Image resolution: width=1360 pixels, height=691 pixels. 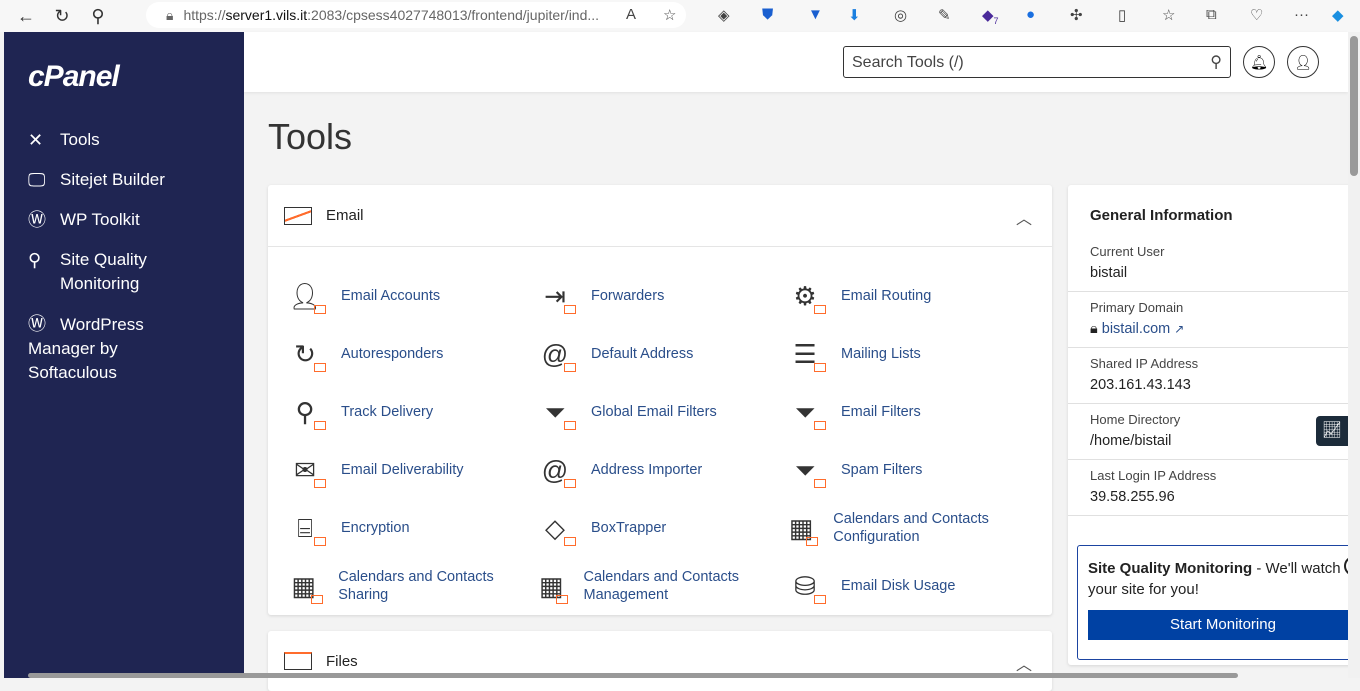 I want to click on download-icon: ⬇, so click(x=854, y=15).